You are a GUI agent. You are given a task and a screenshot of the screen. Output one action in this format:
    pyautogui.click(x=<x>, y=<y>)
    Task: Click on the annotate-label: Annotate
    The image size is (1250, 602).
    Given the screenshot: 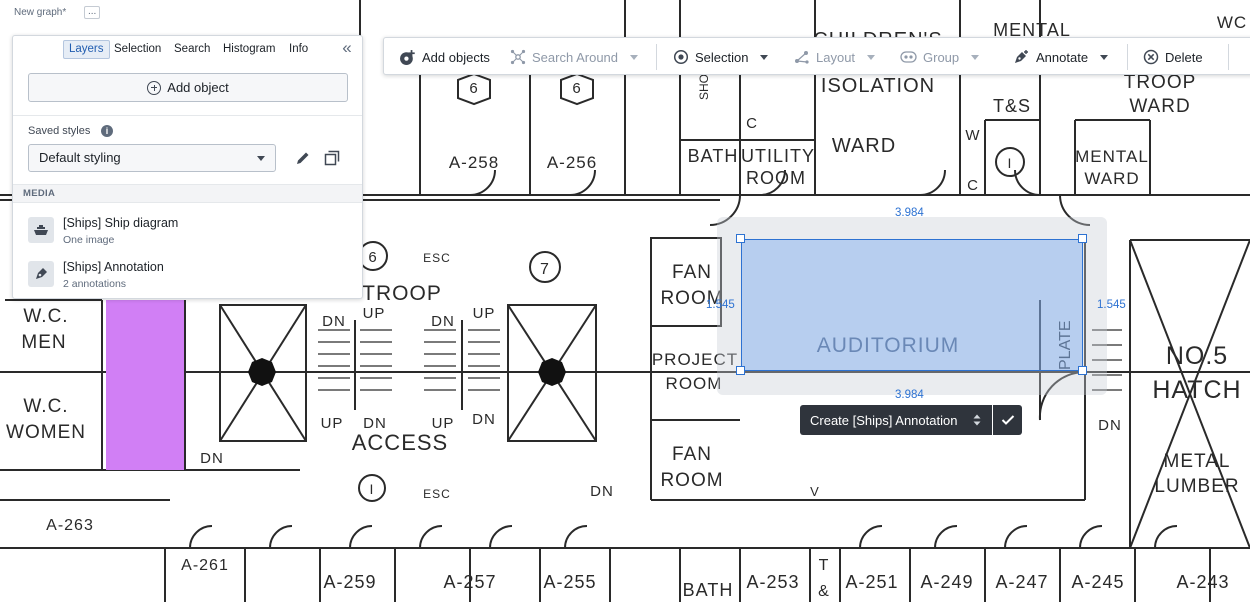 What is the action you would take?
    pyautogui.click(x=1062, y=57)
    